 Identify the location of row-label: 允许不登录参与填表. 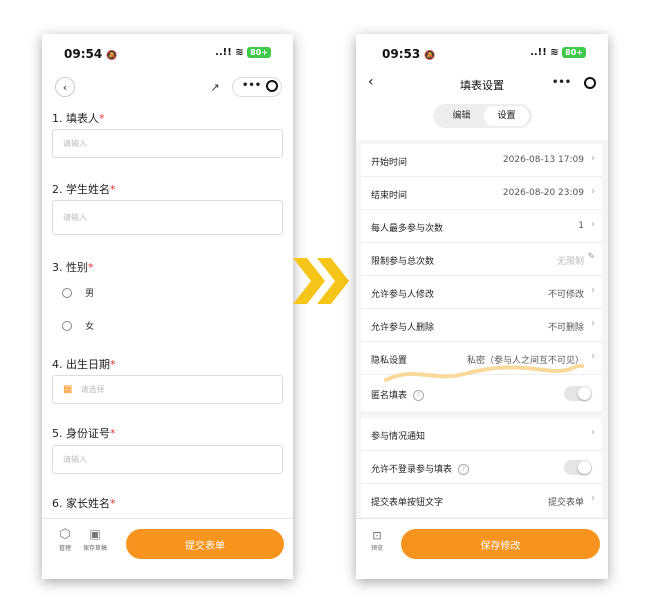
(412, 470).